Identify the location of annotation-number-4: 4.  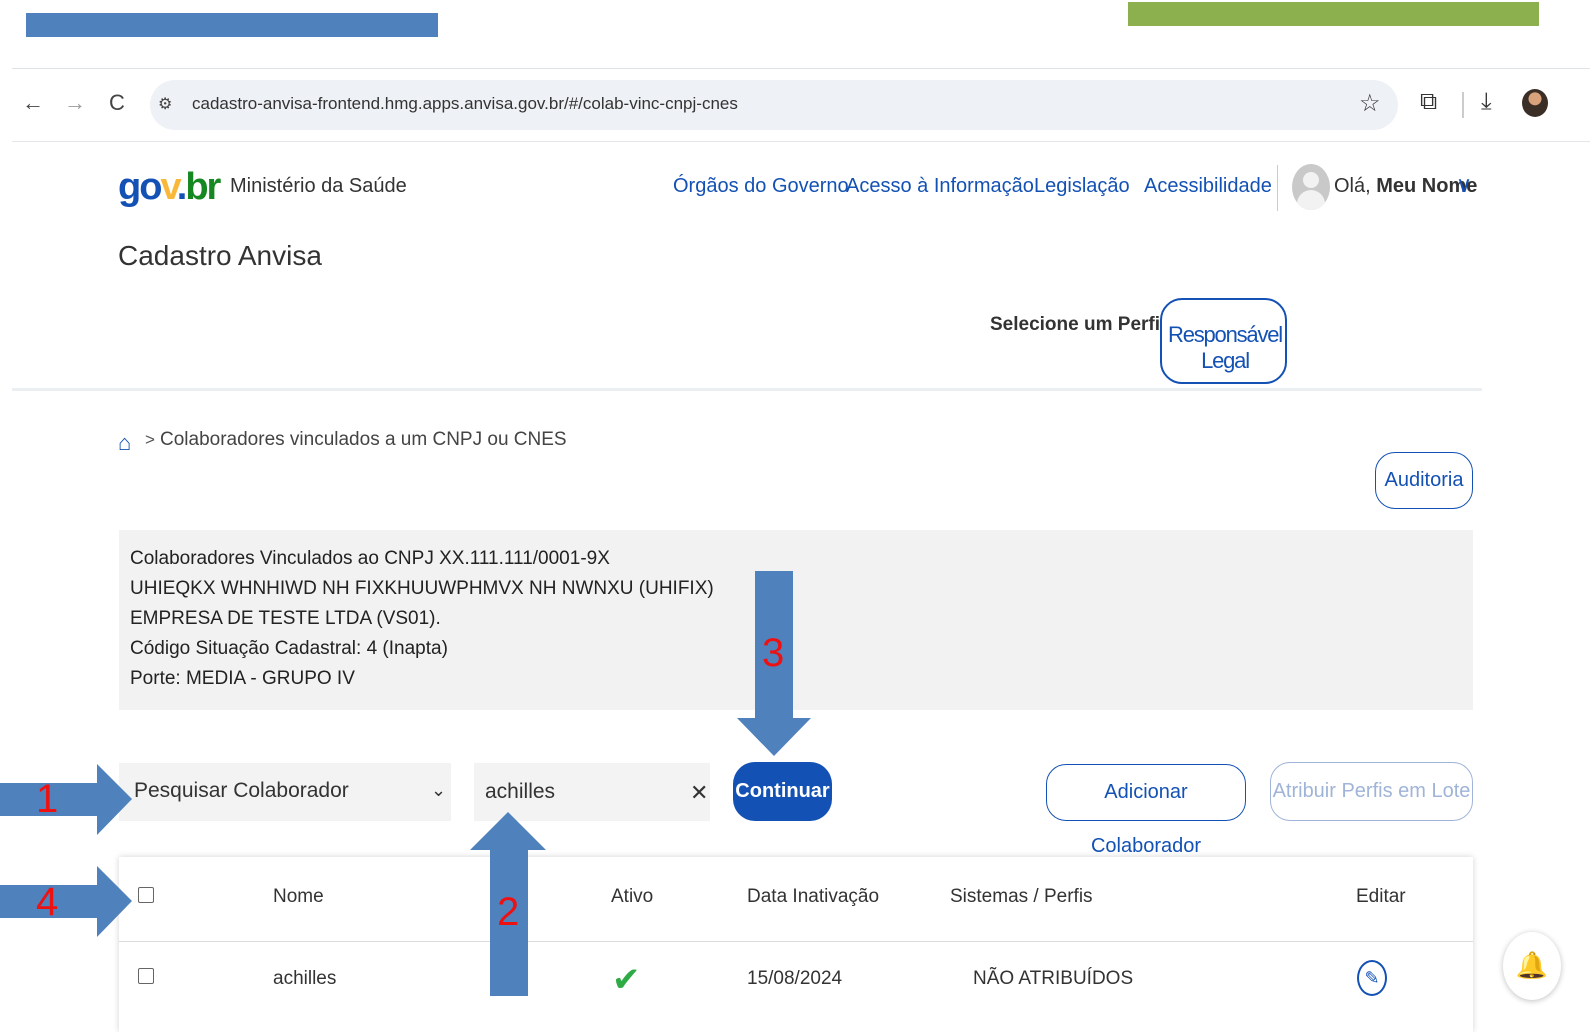
(47, 902).